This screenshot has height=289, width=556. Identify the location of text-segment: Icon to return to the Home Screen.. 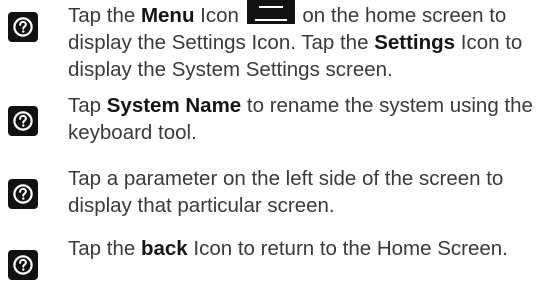
(347, 248).